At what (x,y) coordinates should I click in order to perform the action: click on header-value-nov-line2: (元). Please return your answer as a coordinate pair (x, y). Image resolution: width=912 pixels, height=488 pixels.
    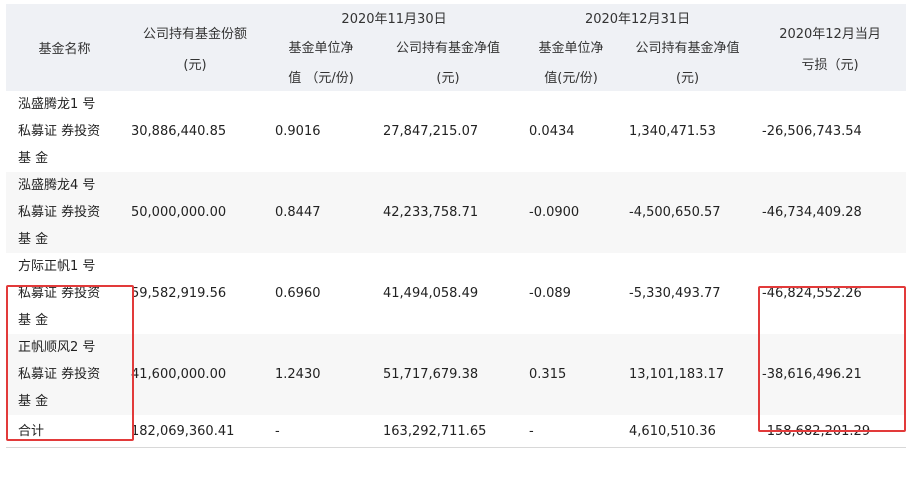
    Looking at the image, I should click on (448, 76).